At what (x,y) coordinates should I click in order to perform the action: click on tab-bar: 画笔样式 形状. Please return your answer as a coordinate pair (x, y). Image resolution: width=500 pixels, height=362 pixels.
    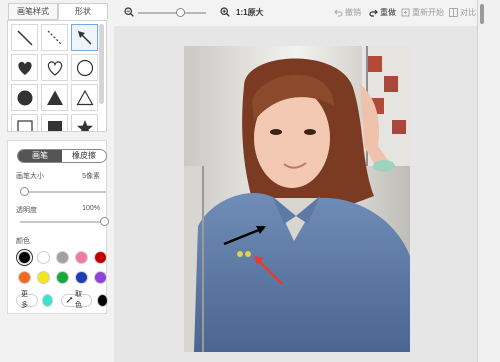
    Looking at the image, I should click on (58, 11).